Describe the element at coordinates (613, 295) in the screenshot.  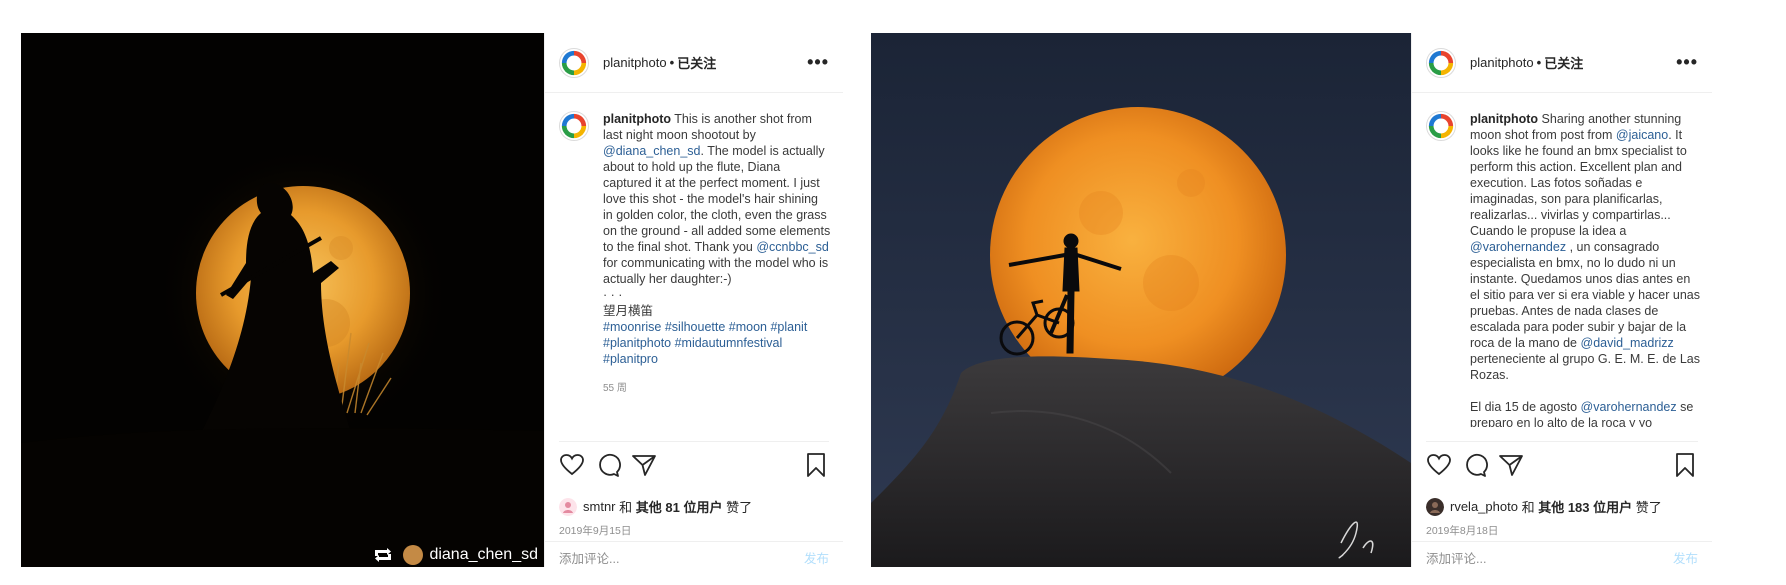
I see `caption-dots: · · ·` at that location.